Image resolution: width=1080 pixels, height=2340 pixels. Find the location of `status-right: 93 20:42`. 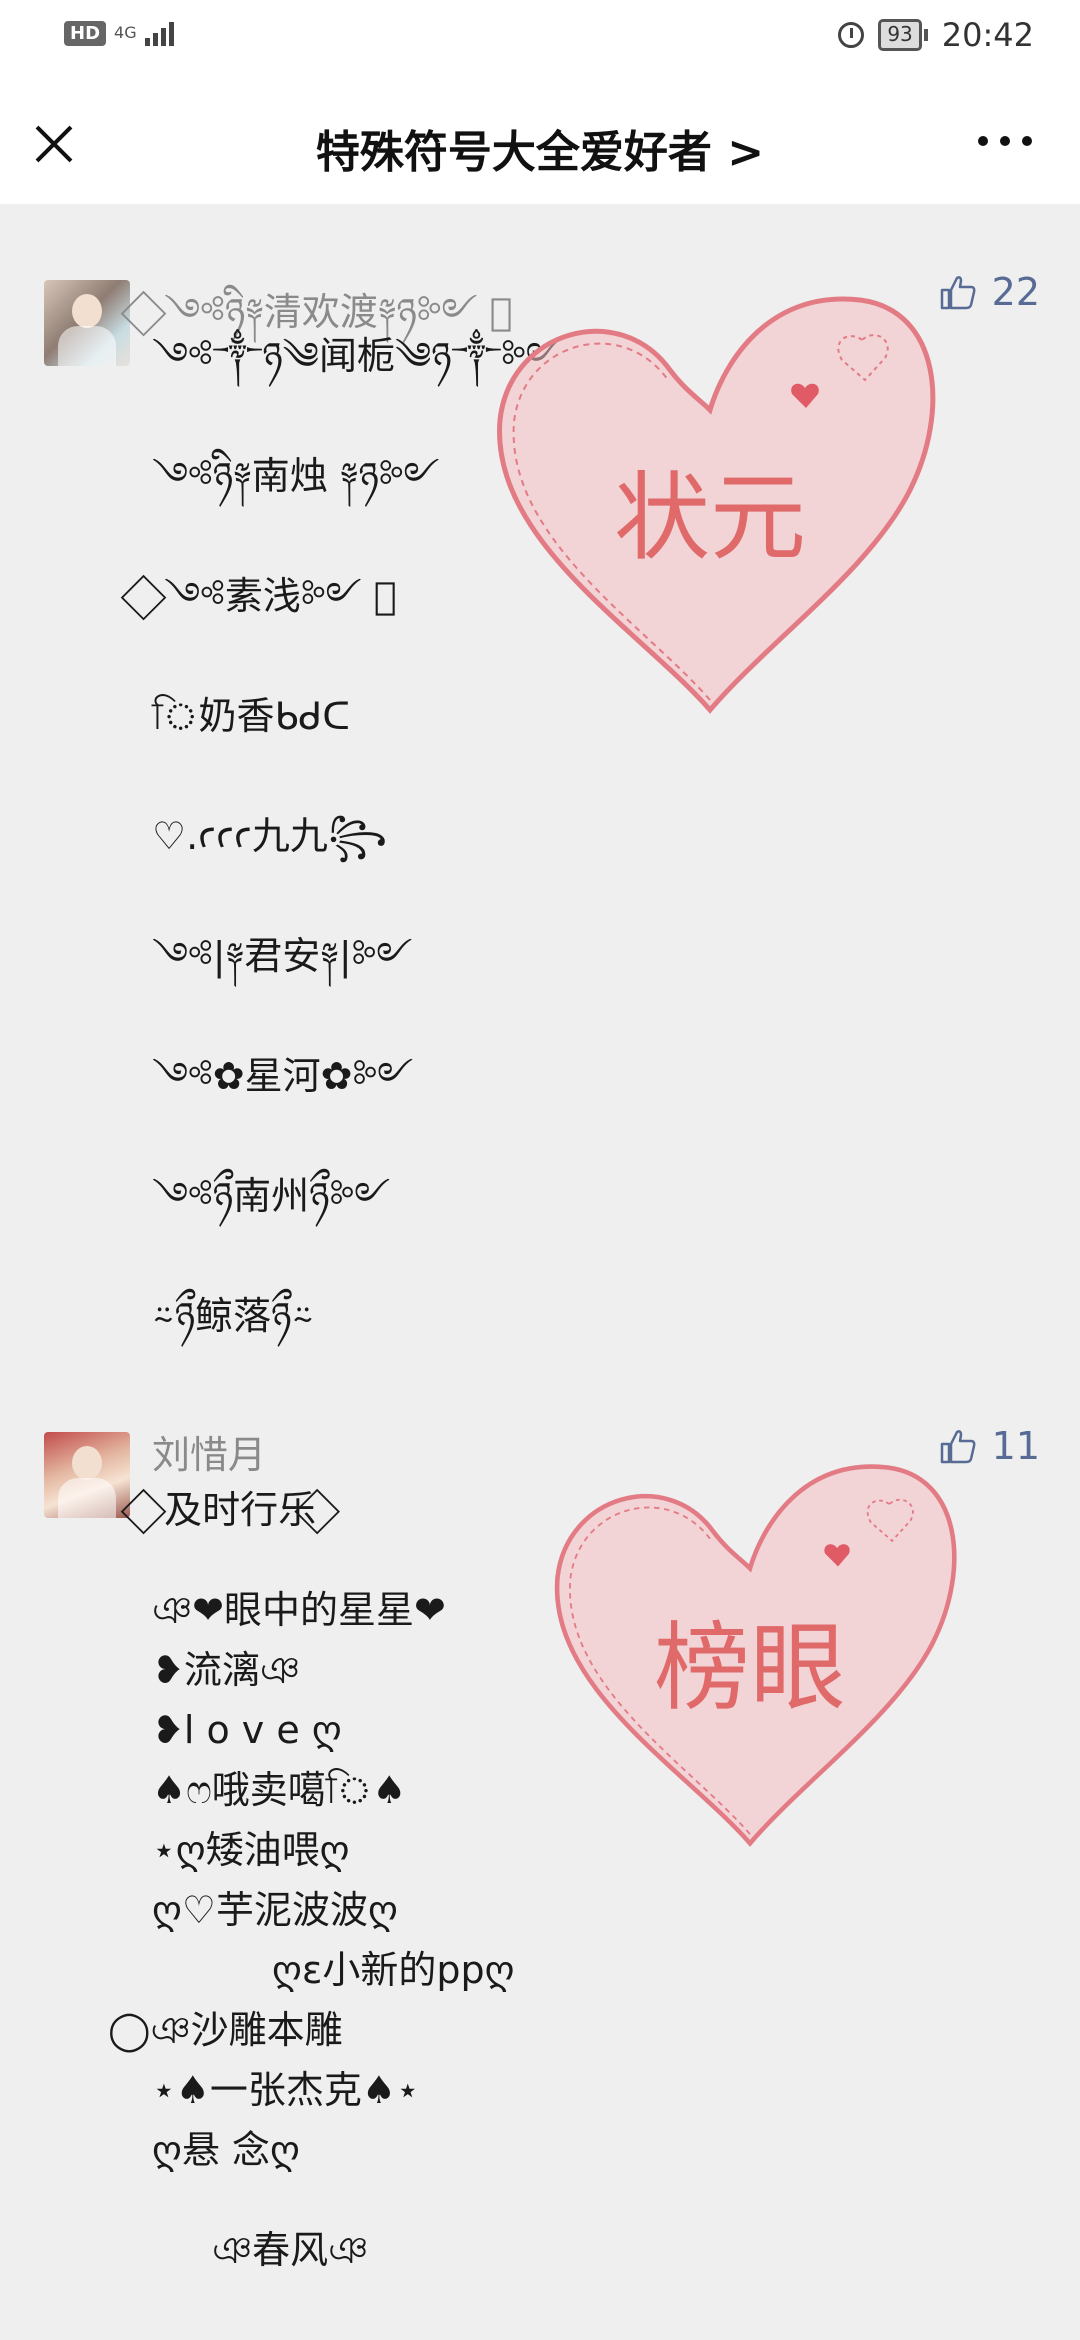

status-right: 93 20:42 is located at coordinates (936, 35).